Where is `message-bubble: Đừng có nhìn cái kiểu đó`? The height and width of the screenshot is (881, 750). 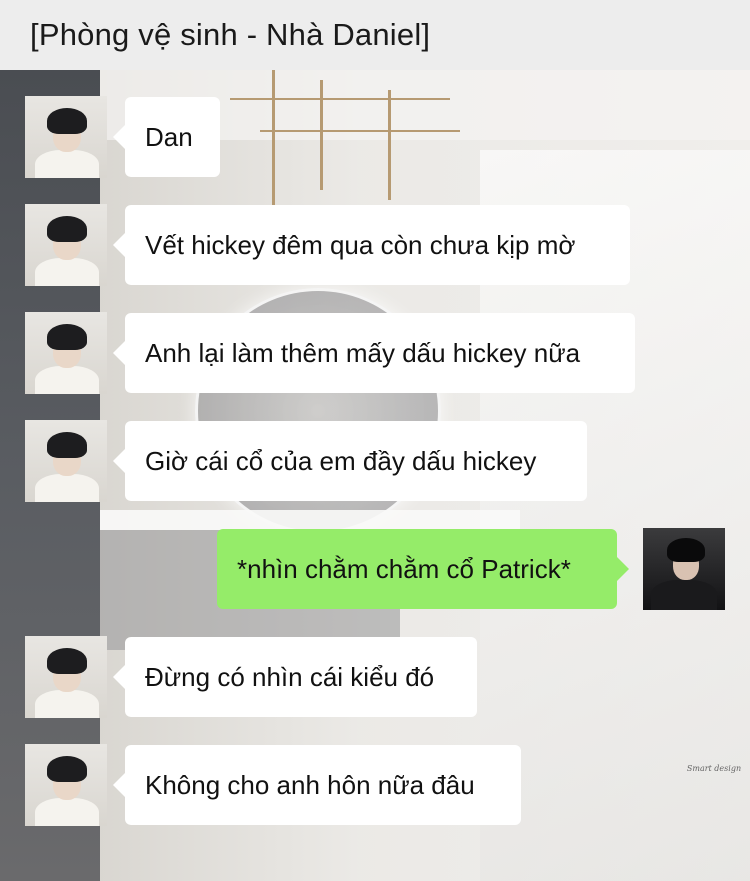
message-bubble: Đừng có nhìn cái kiểu đó is located at coordinates (295, 677).